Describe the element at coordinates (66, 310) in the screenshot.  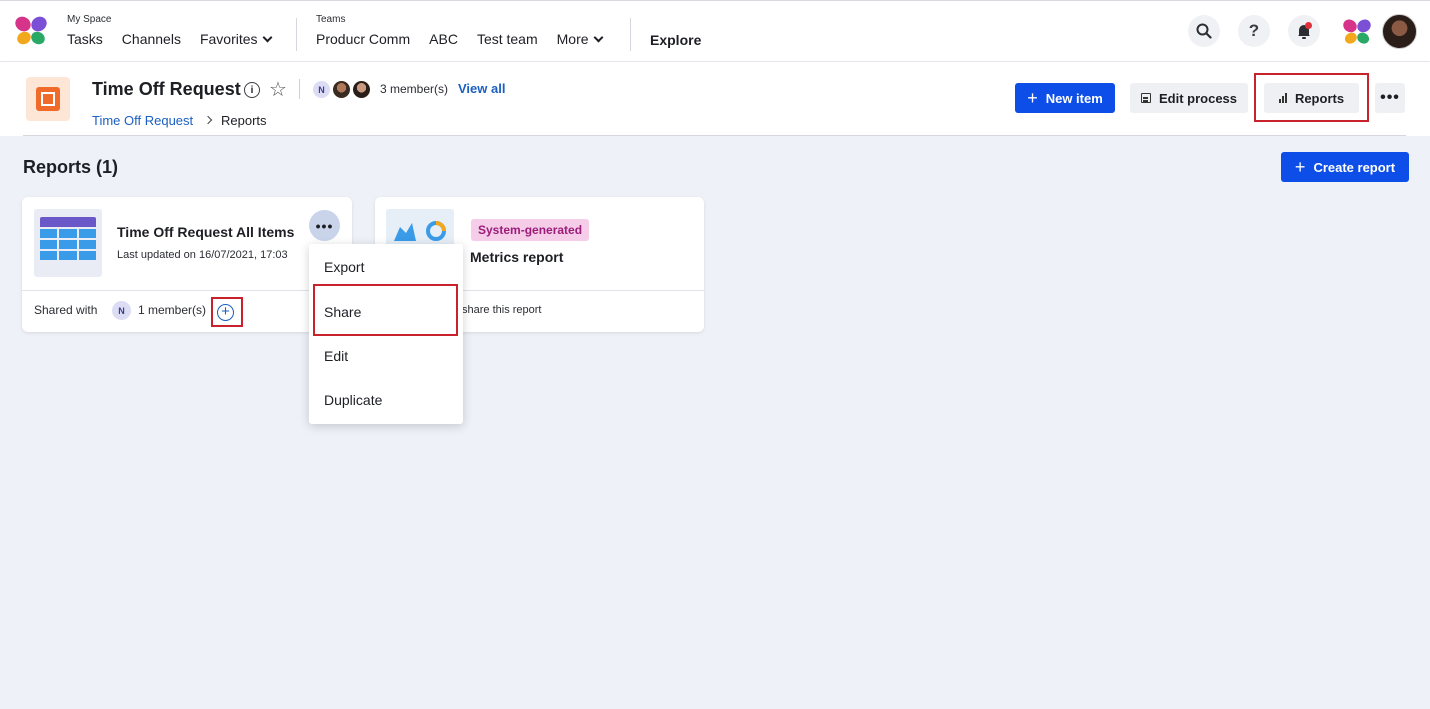
I see `shared-with-label: Shared with` at that location.